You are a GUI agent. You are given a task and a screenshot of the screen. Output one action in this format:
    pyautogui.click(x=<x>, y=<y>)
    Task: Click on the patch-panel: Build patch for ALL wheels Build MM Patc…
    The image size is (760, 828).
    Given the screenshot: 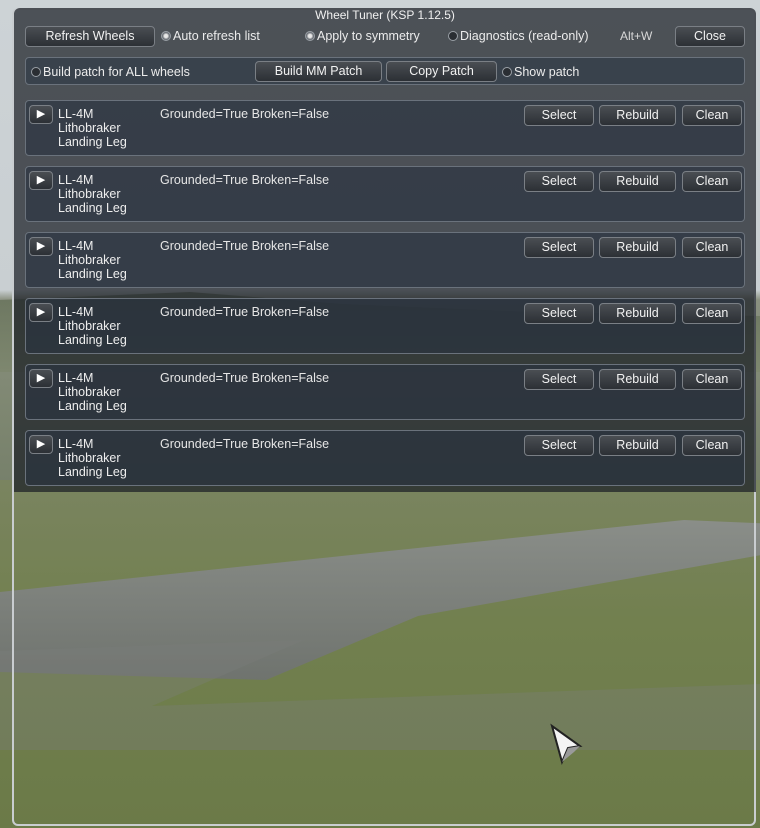 What is the action you would take?
    pyautogui.click(x=385, y=71)
    